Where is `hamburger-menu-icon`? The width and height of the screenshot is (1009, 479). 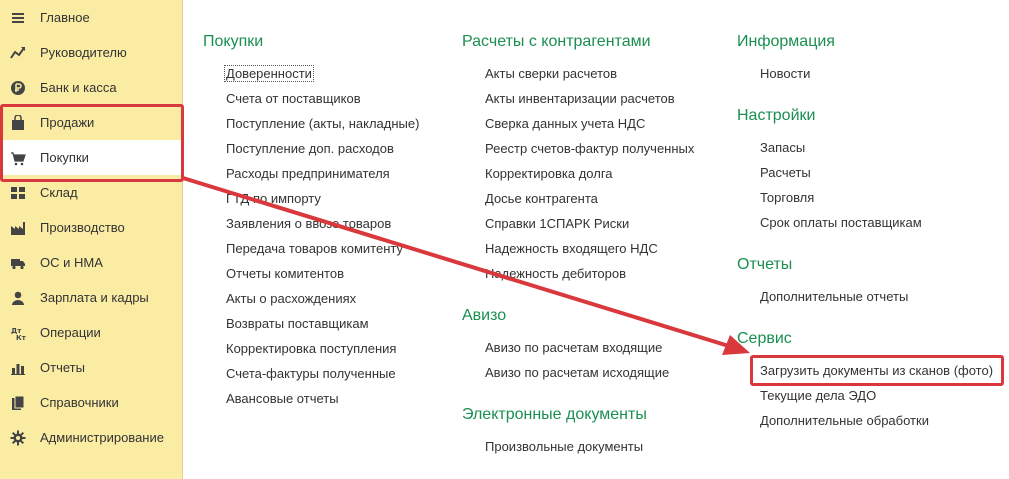 hamburger-menu-icon is located at coordinates (18, 18).